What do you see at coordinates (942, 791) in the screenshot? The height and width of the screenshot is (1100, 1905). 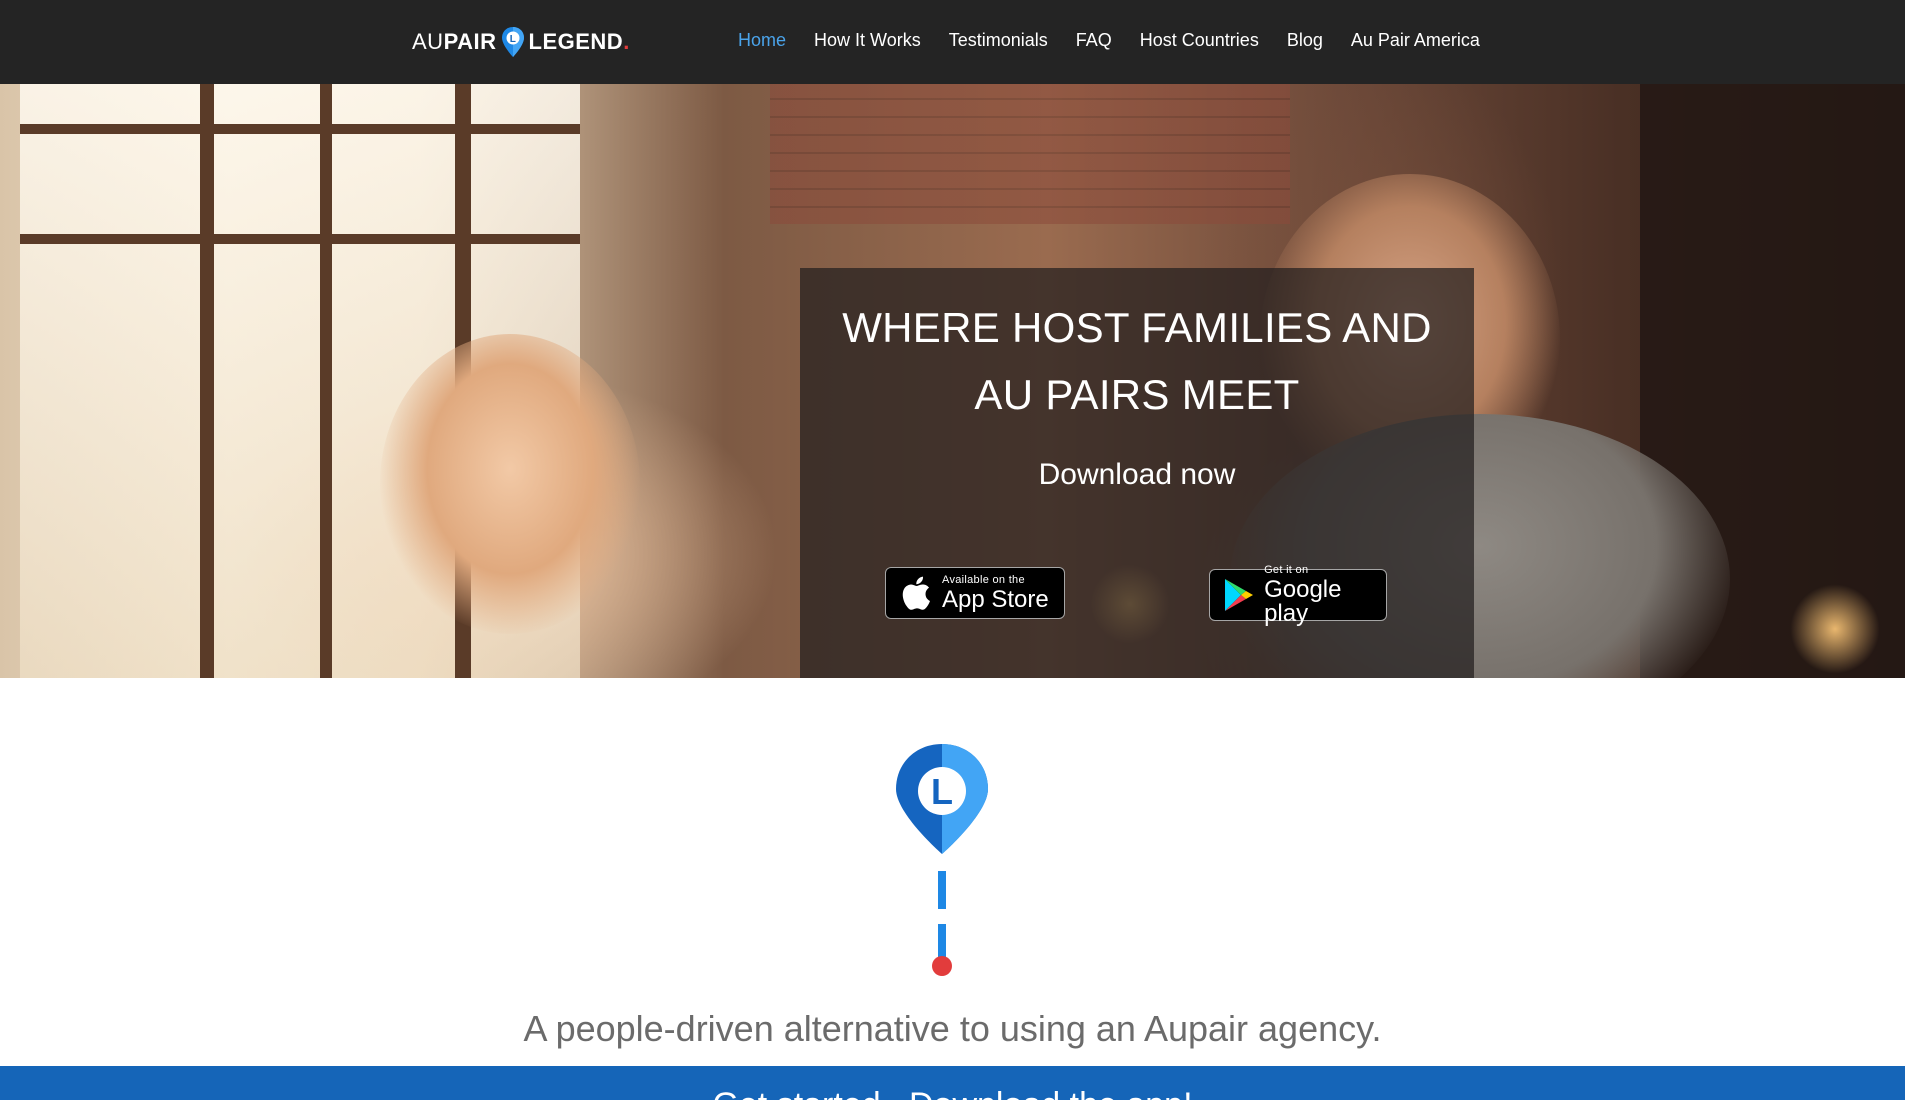 I see `pin-letter: L` at bounding box center [942, 791].